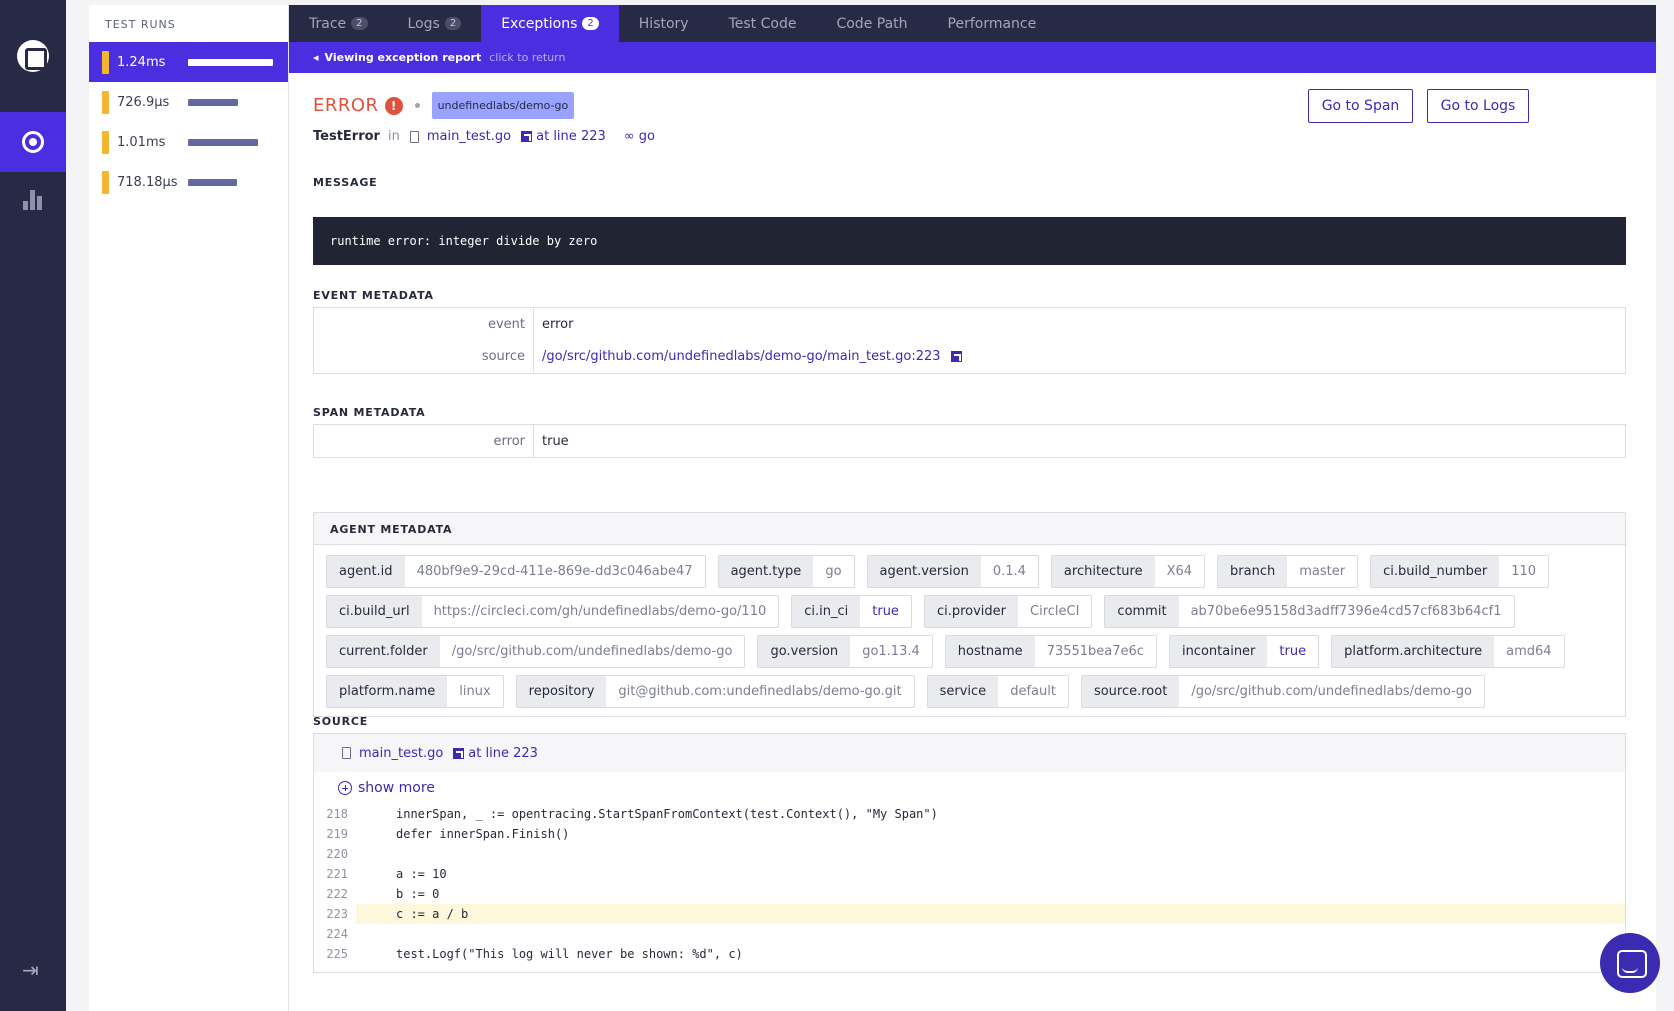  I want to click on test-run-item: 726.9µs, so click(188, 102).